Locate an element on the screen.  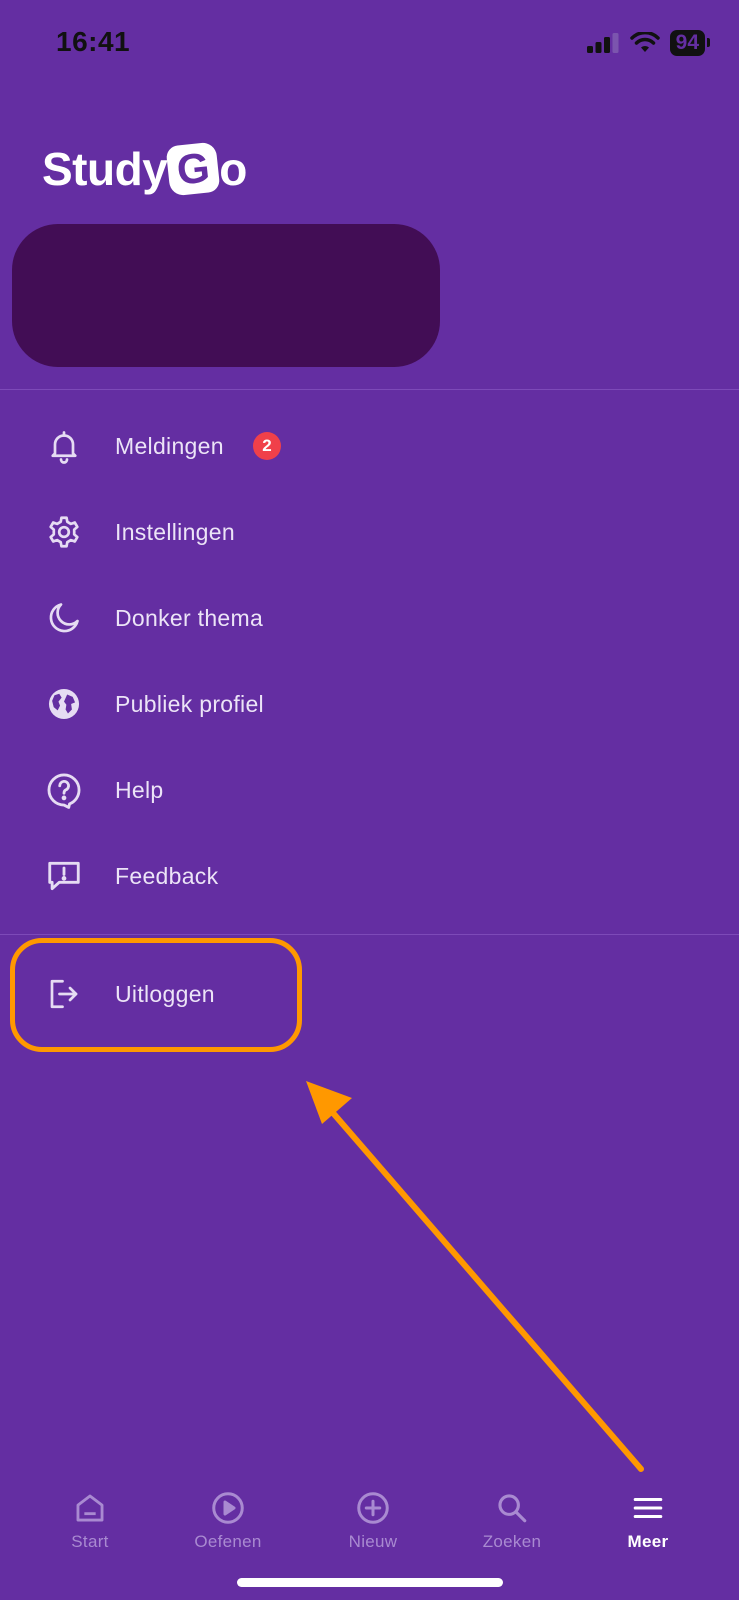
tab-label-oefenen: Oefenen is located at coordinates (228, 1541).